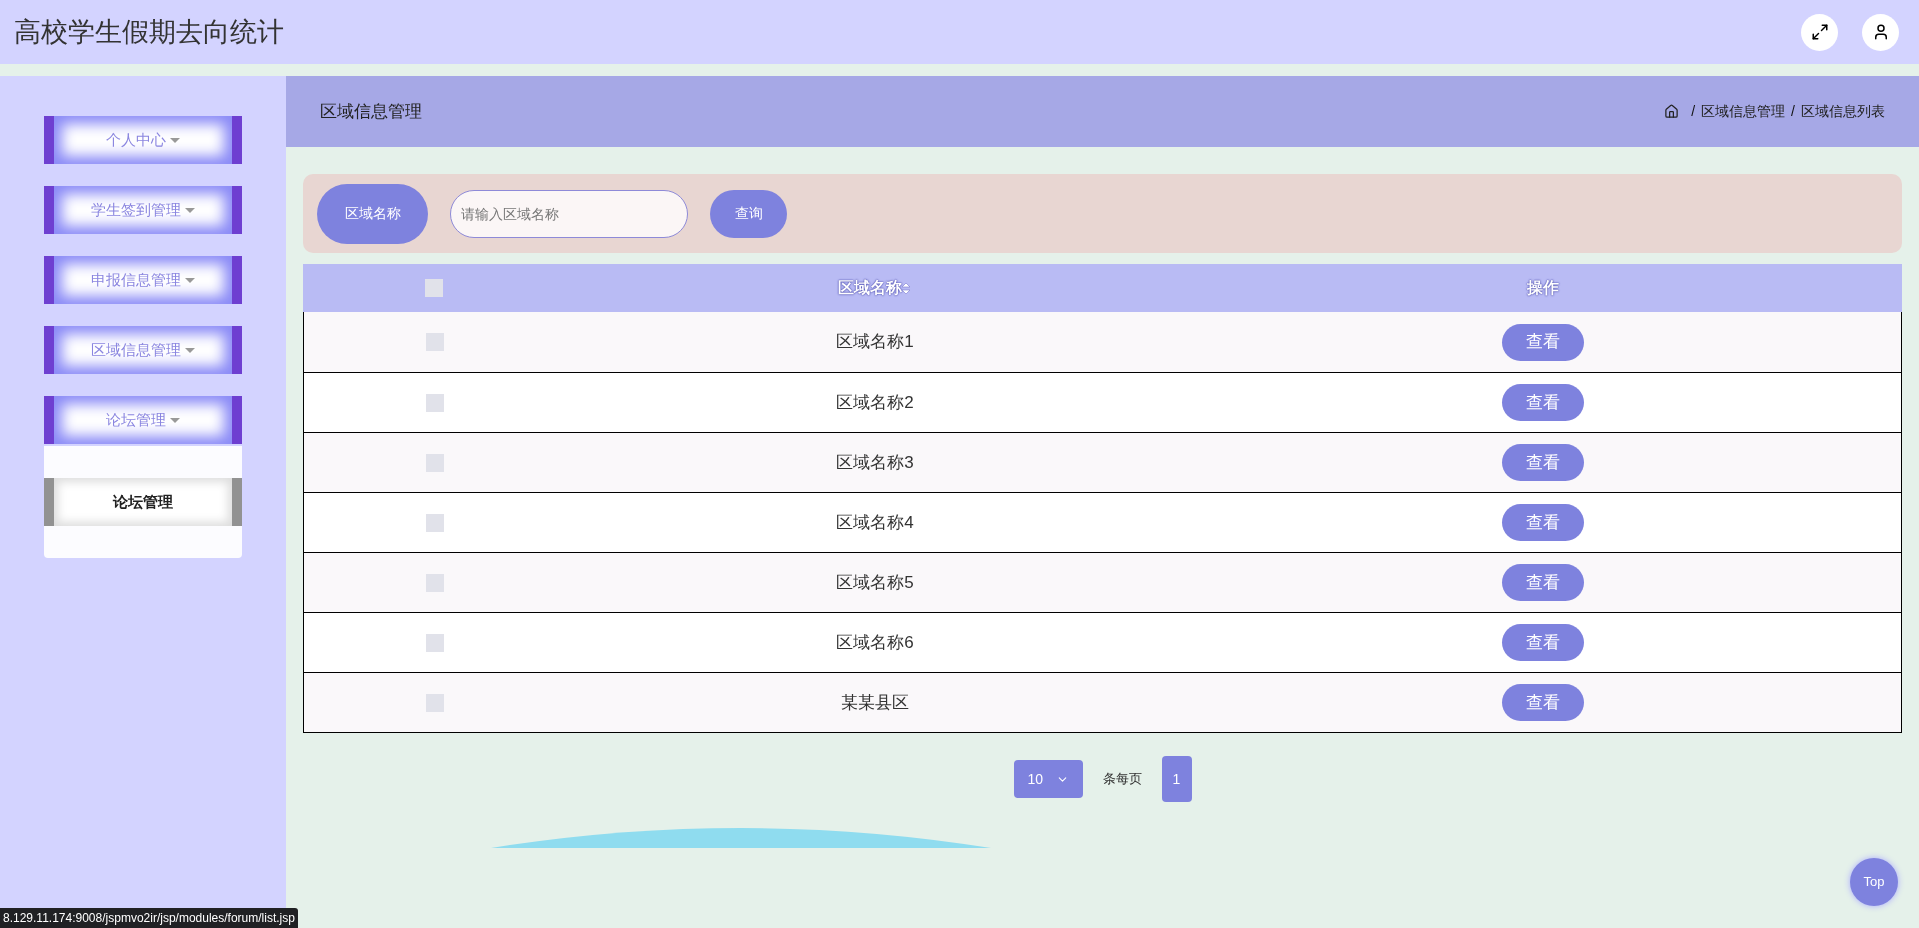  Describe the element at coordinates (143, 140) in the screenshot. I see `sidebar-menu-item: 个人中心` at that location.